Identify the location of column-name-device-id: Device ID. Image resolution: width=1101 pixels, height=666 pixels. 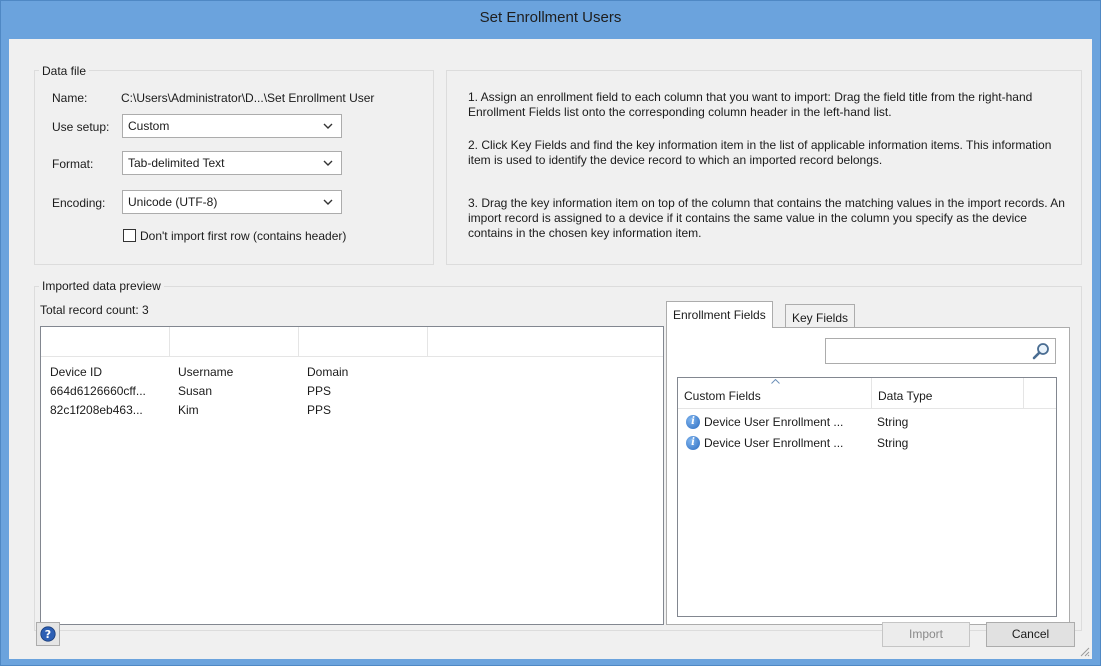
(76, 372).